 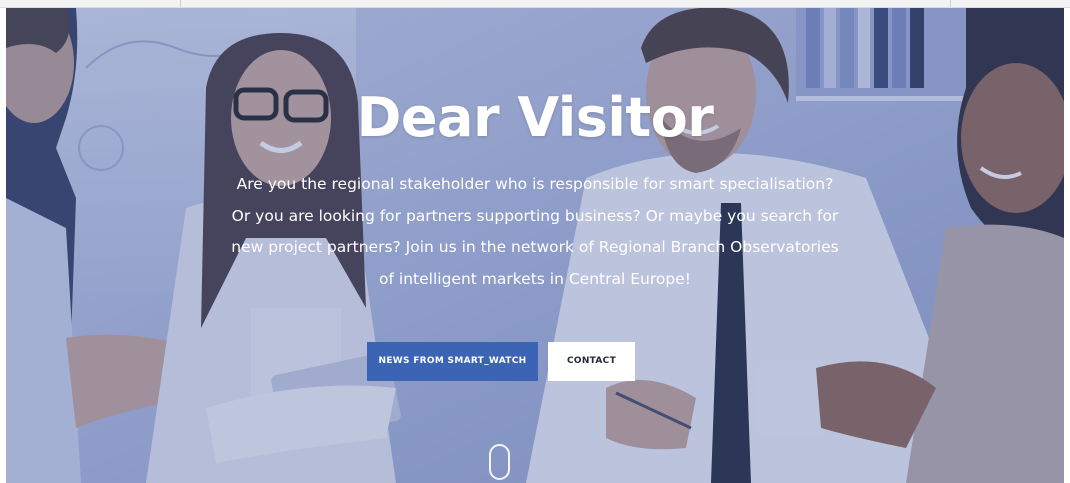 I want to click on scroll-down-mouse-icon, so click(x=499, y=462).